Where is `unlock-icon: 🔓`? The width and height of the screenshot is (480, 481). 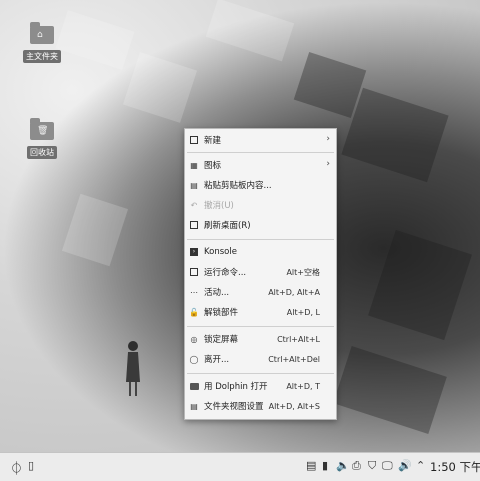
unlock-icon: 🔓 is located at coordinates (194, 312).